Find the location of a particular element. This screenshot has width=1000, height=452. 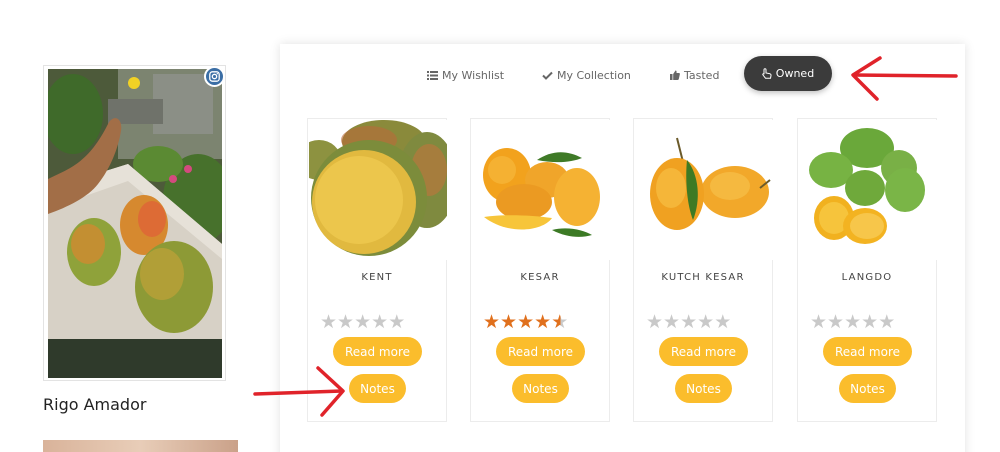

mango-card-kesar: KESAR ★ ★ ★ ★ ★ Read more Notes is located at coordinates (540, 270).